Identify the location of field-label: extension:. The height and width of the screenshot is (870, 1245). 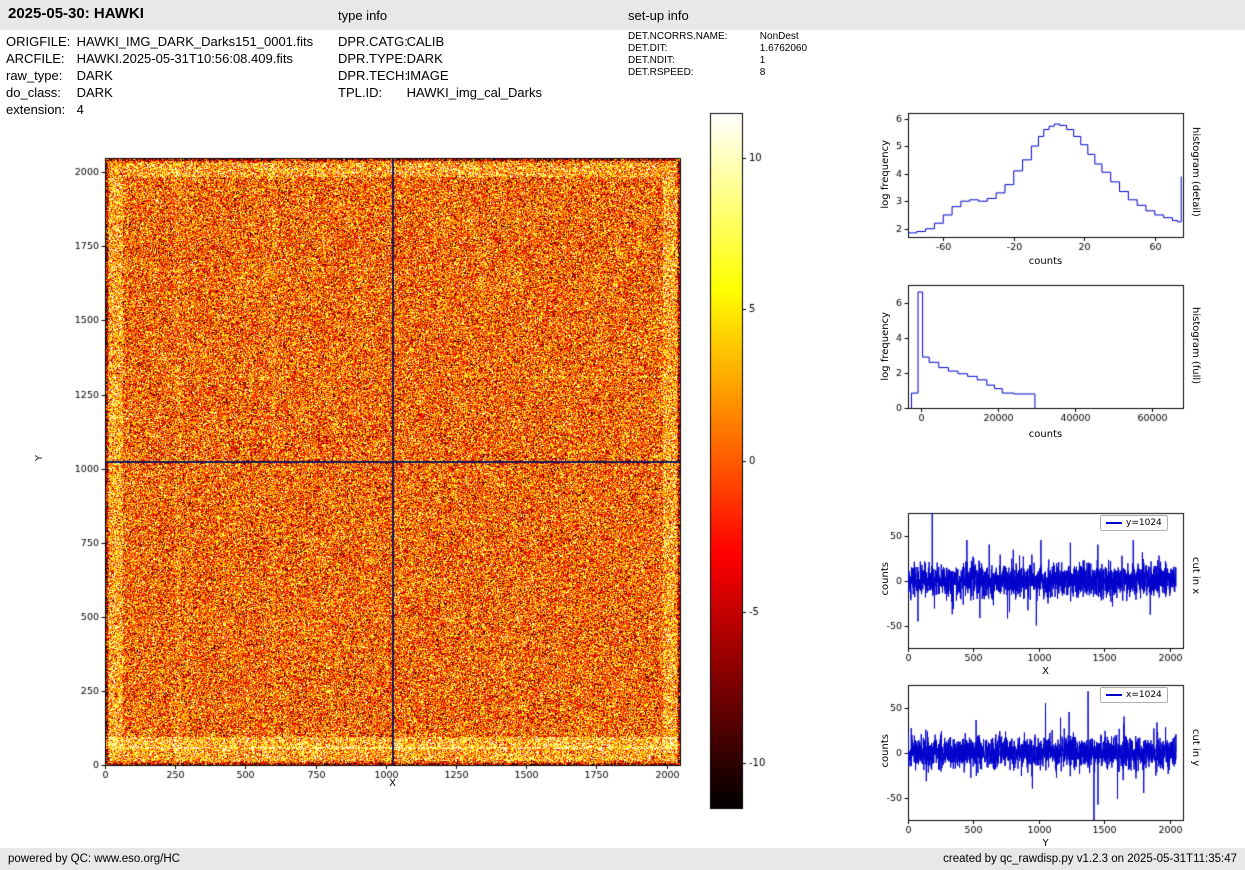
(36, 109).